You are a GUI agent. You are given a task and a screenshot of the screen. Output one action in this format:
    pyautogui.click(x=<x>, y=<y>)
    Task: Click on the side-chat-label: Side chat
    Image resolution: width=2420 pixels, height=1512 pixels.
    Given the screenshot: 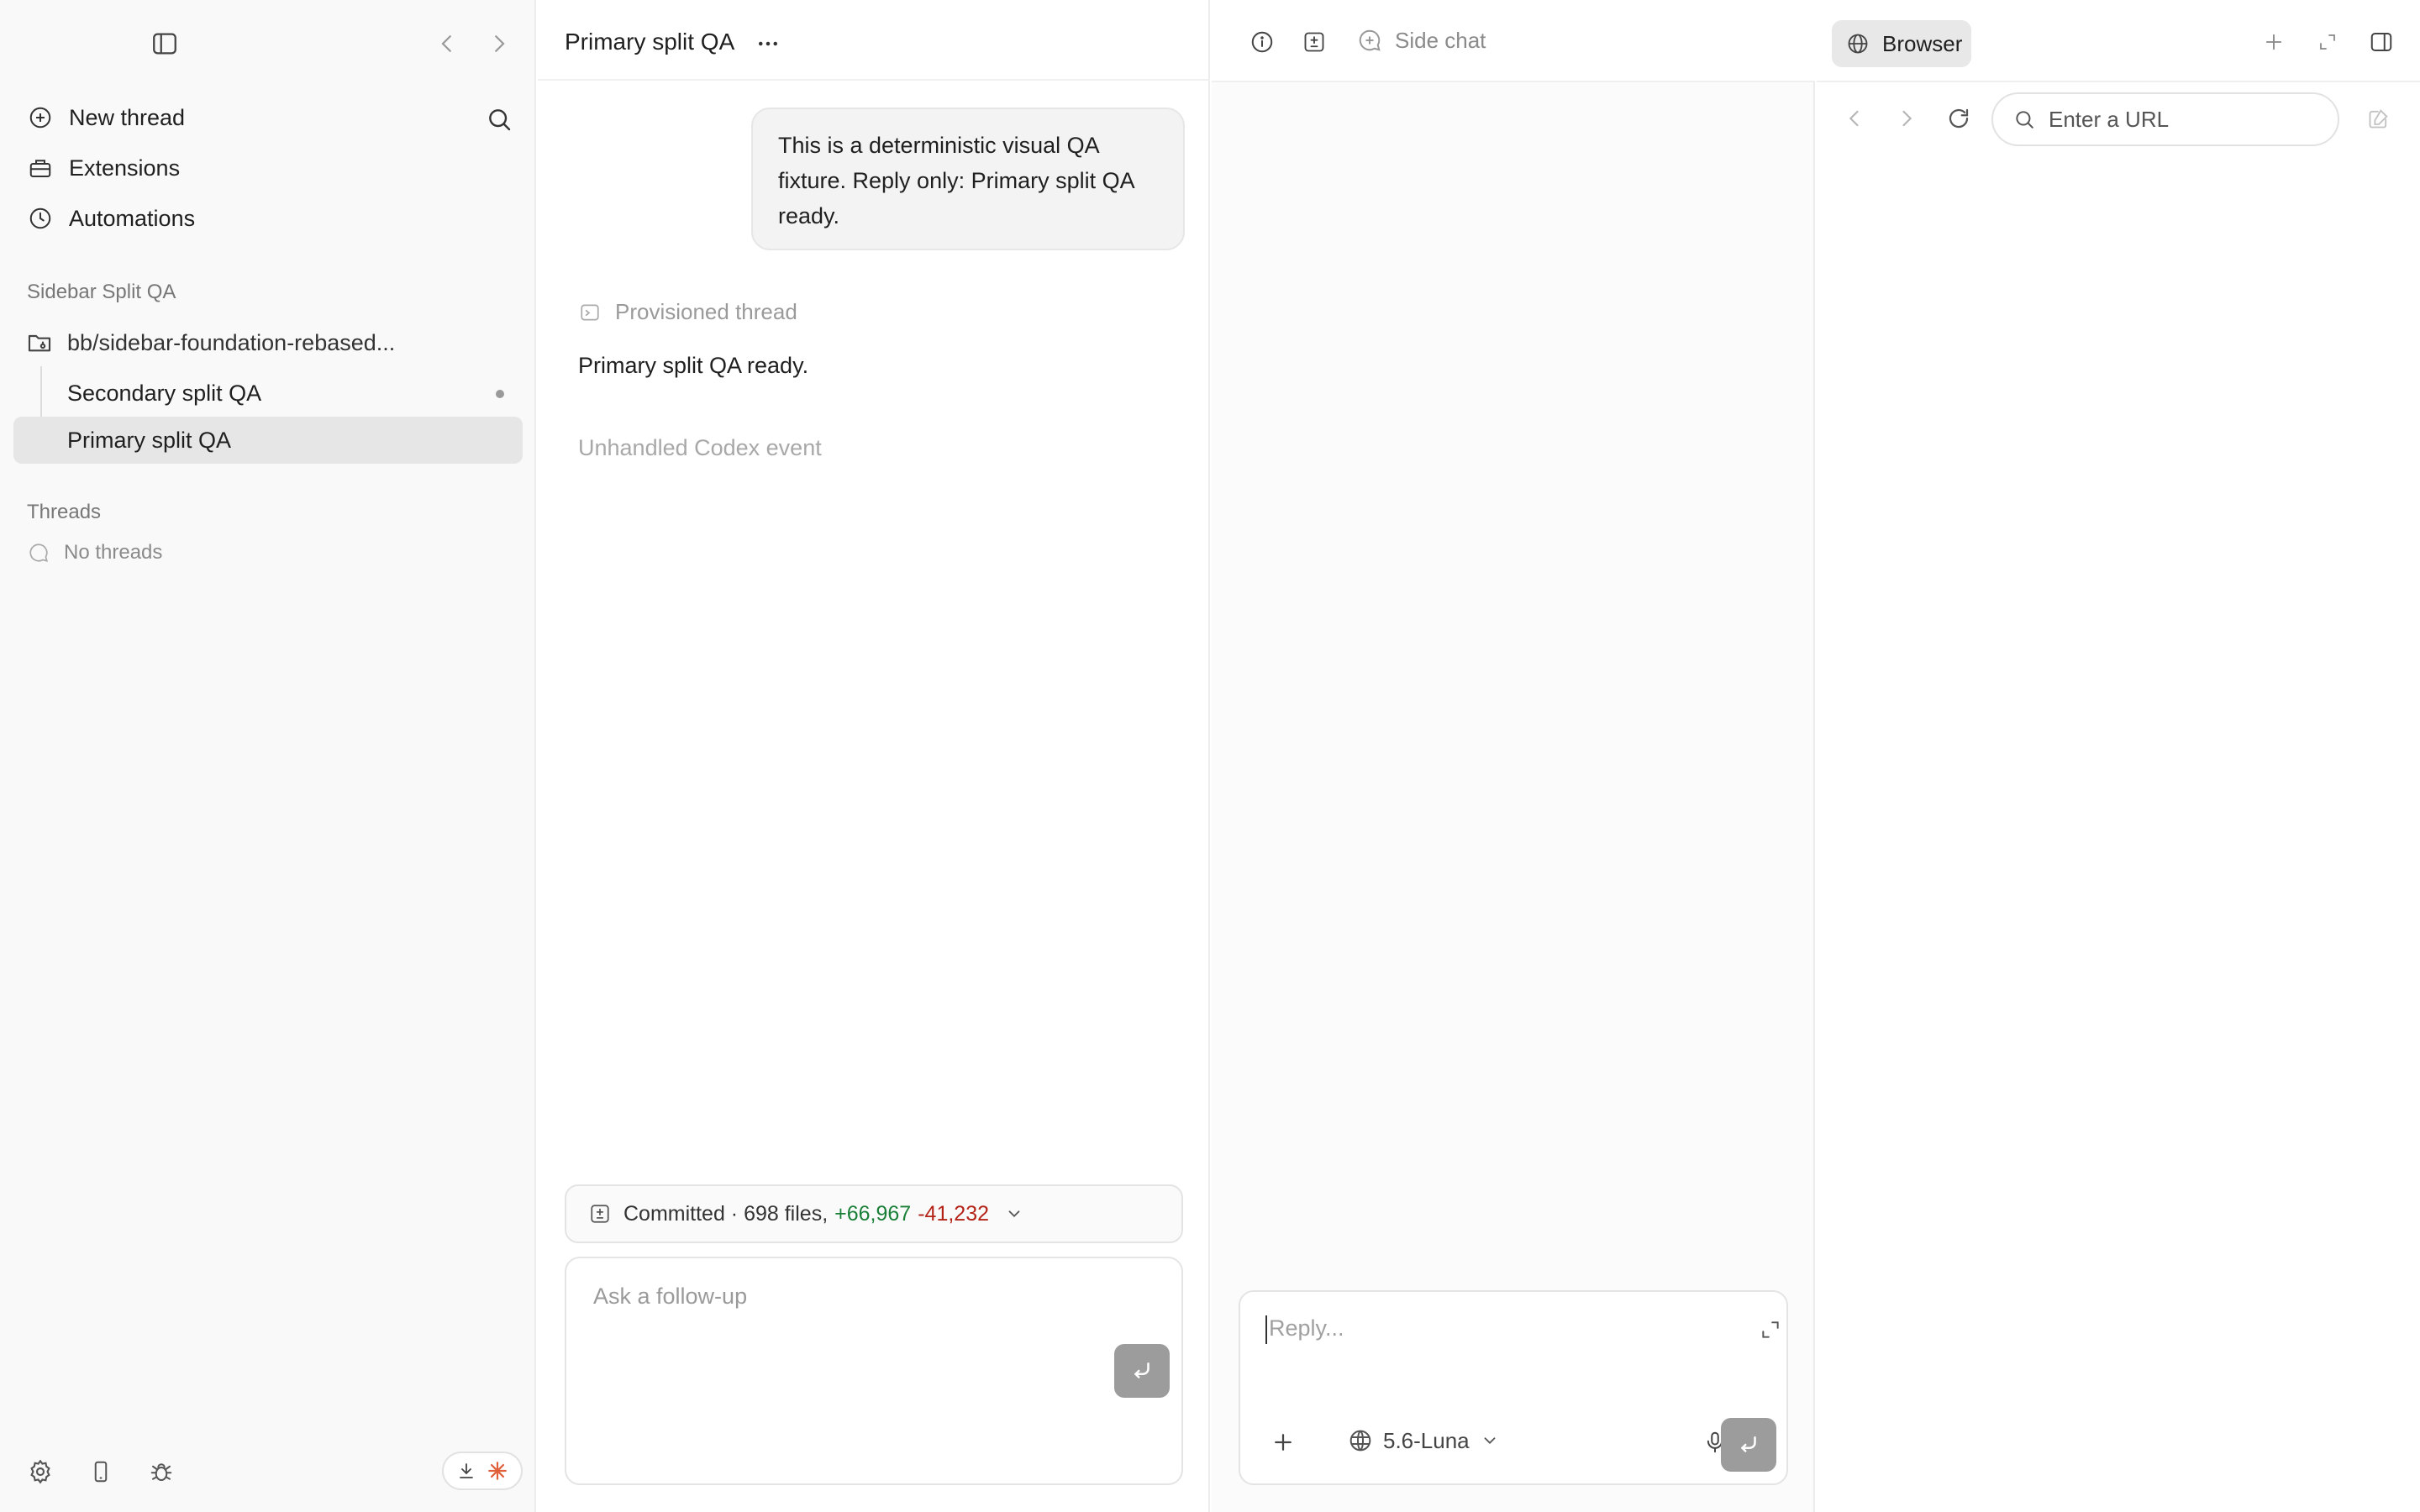 What is the action you would take?
    pyautogui.click(x=1440, y=40)
    